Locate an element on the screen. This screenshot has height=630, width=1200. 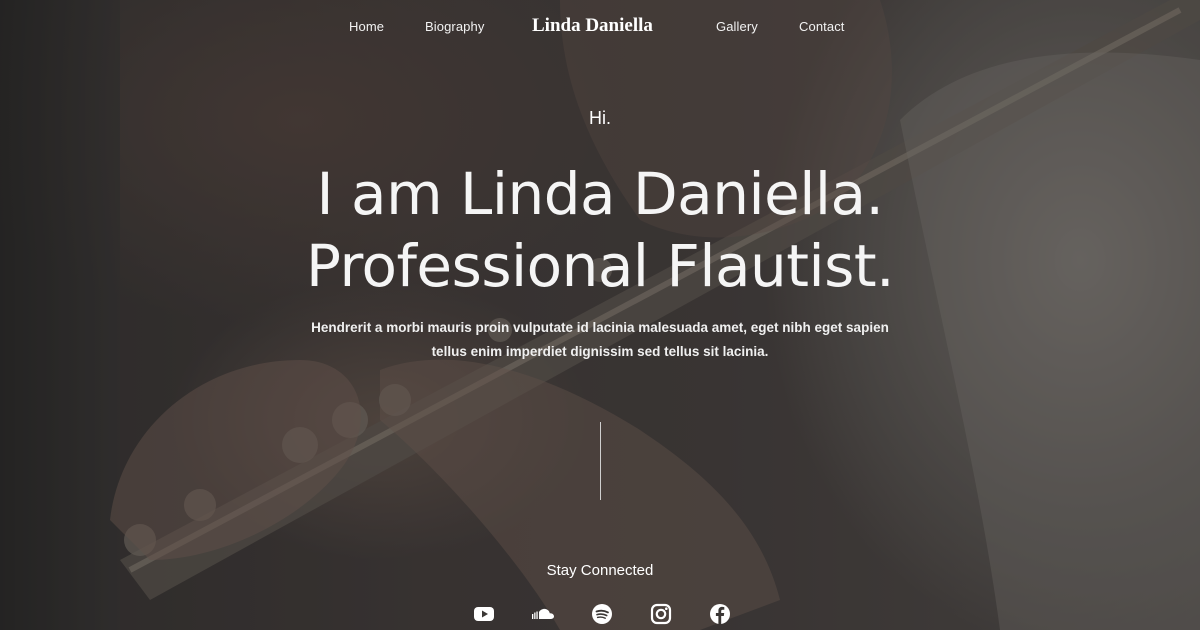
headline-line-1: I am Linda Daniella. is located at coordinates (600, 194).